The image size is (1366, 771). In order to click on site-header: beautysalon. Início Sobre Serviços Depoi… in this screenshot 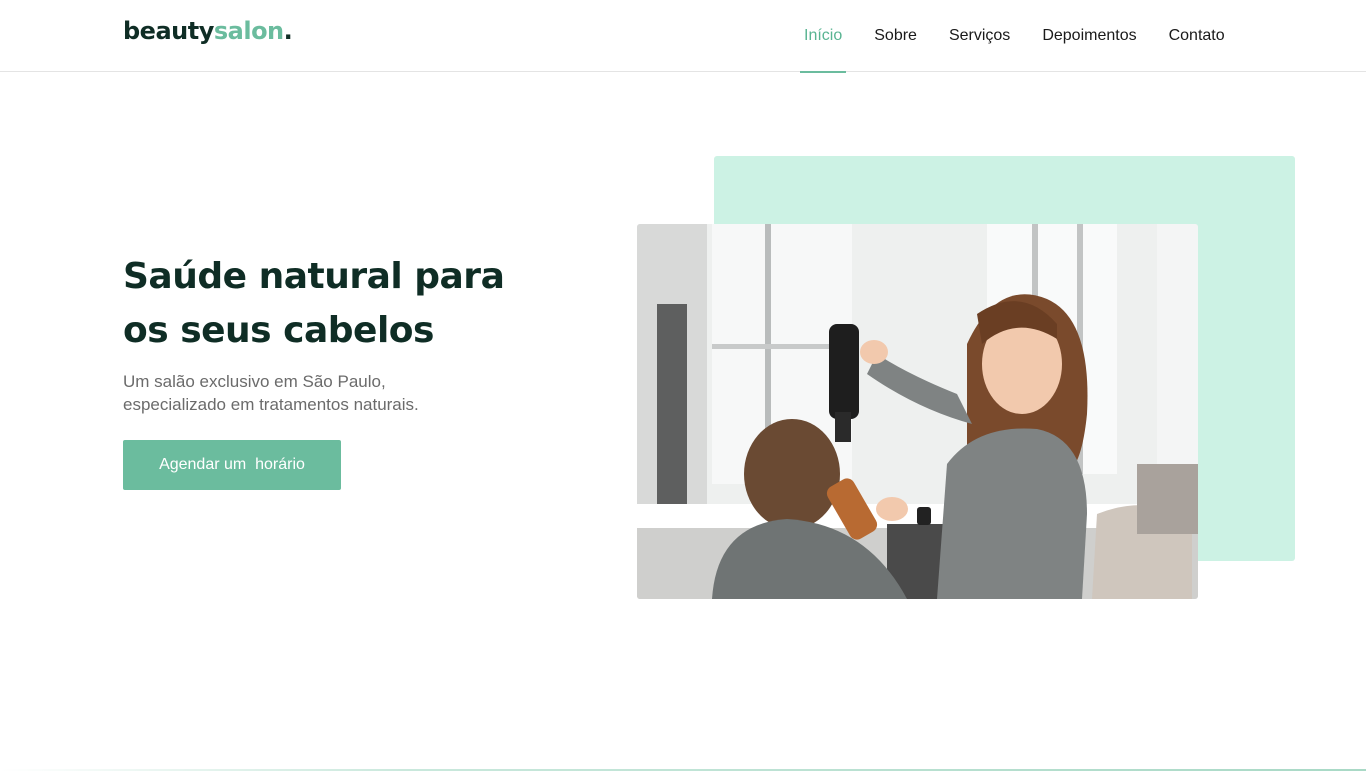, I will do `click(683, 36)`.